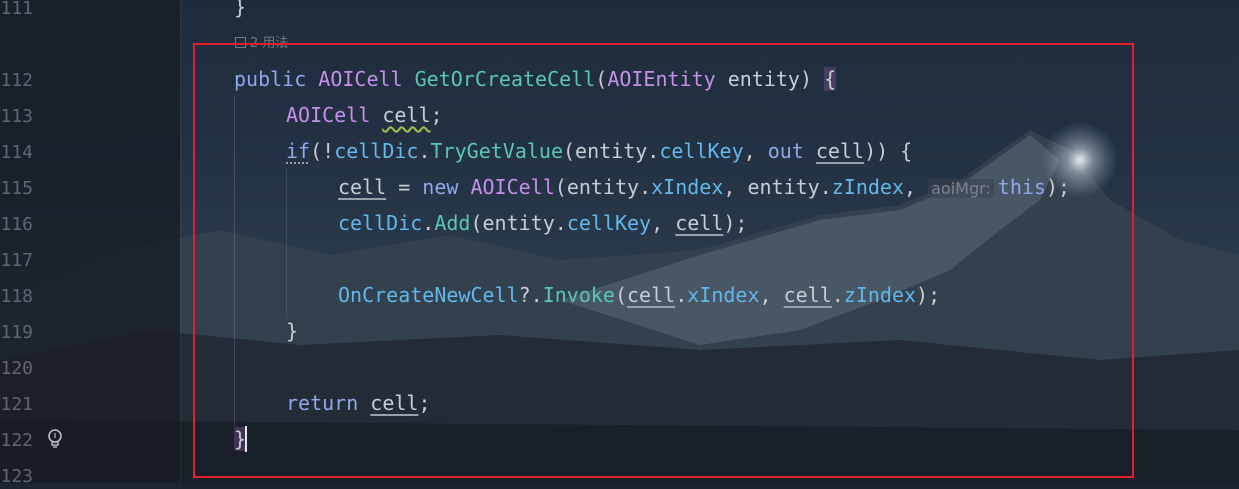 The image size is (1239, 489). What do you see at coordinates (16, 80) in the screenshot?
I see `line-number: 112` at bounding box center [16, 80].